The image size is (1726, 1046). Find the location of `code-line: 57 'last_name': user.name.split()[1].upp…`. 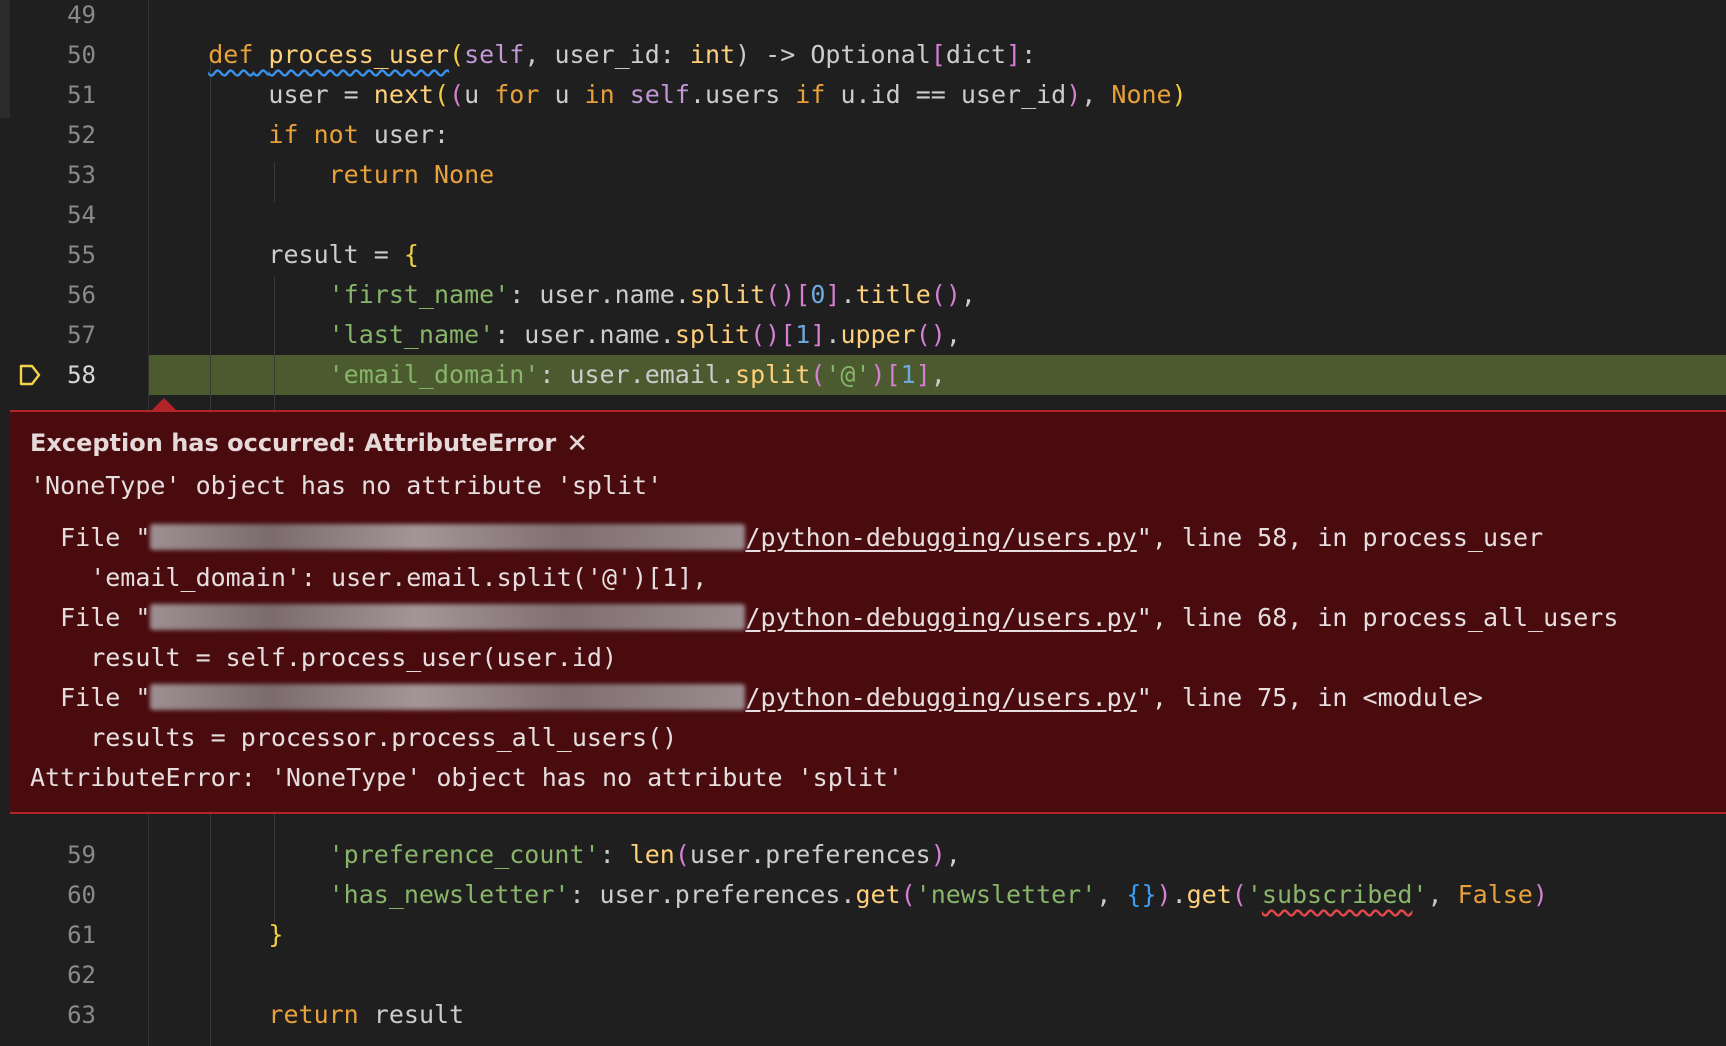

code-line: 57 'last_name': user.name.split()[1].upp… is located at coordinates (863, 335).